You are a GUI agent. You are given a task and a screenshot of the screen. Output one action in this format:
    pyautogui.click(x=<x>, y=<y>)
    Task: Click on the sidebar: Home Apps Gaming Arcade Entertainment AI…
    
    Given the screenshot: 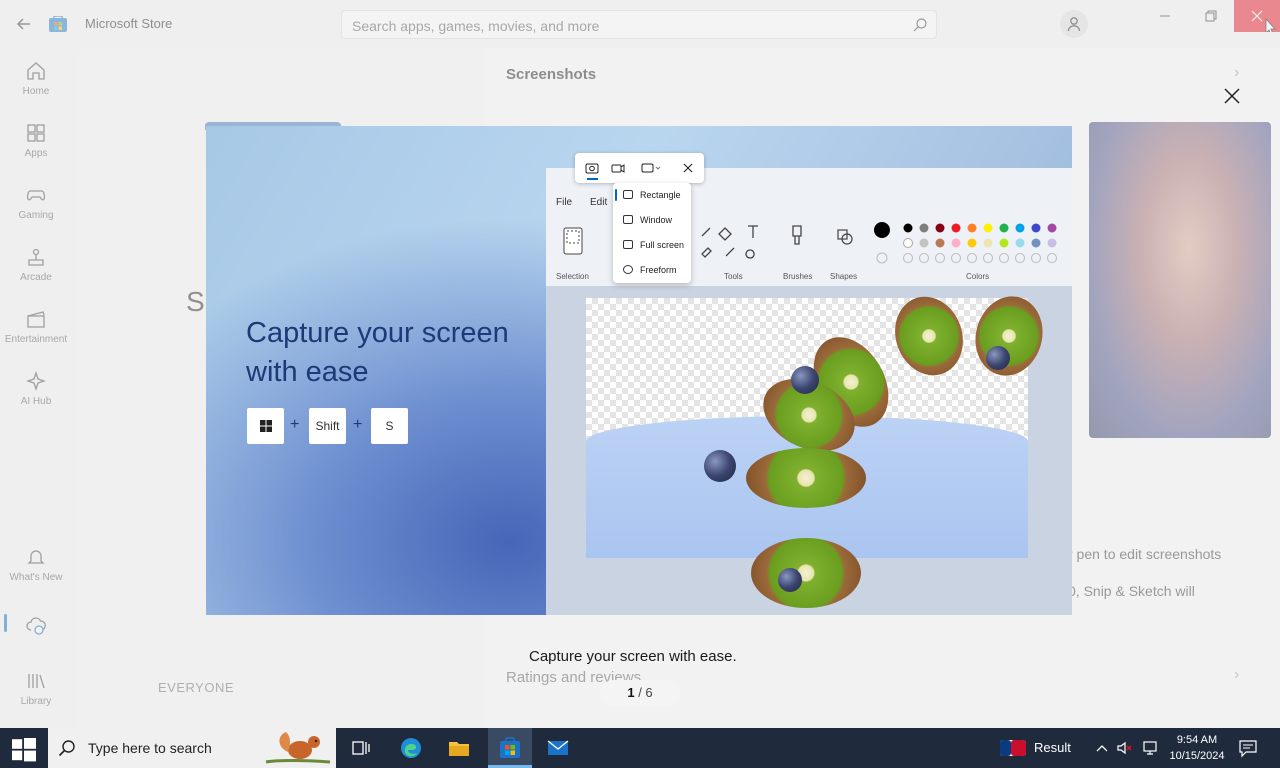 What is the action you would take?
    pyautogui.click(x=38, y=388)
    